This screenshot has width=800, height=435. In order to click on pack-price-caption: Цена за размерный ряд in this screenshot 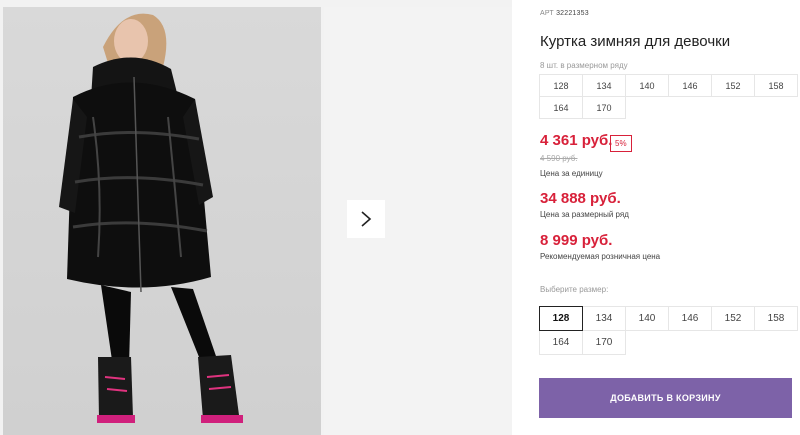, I will do `click(584, 214)`.